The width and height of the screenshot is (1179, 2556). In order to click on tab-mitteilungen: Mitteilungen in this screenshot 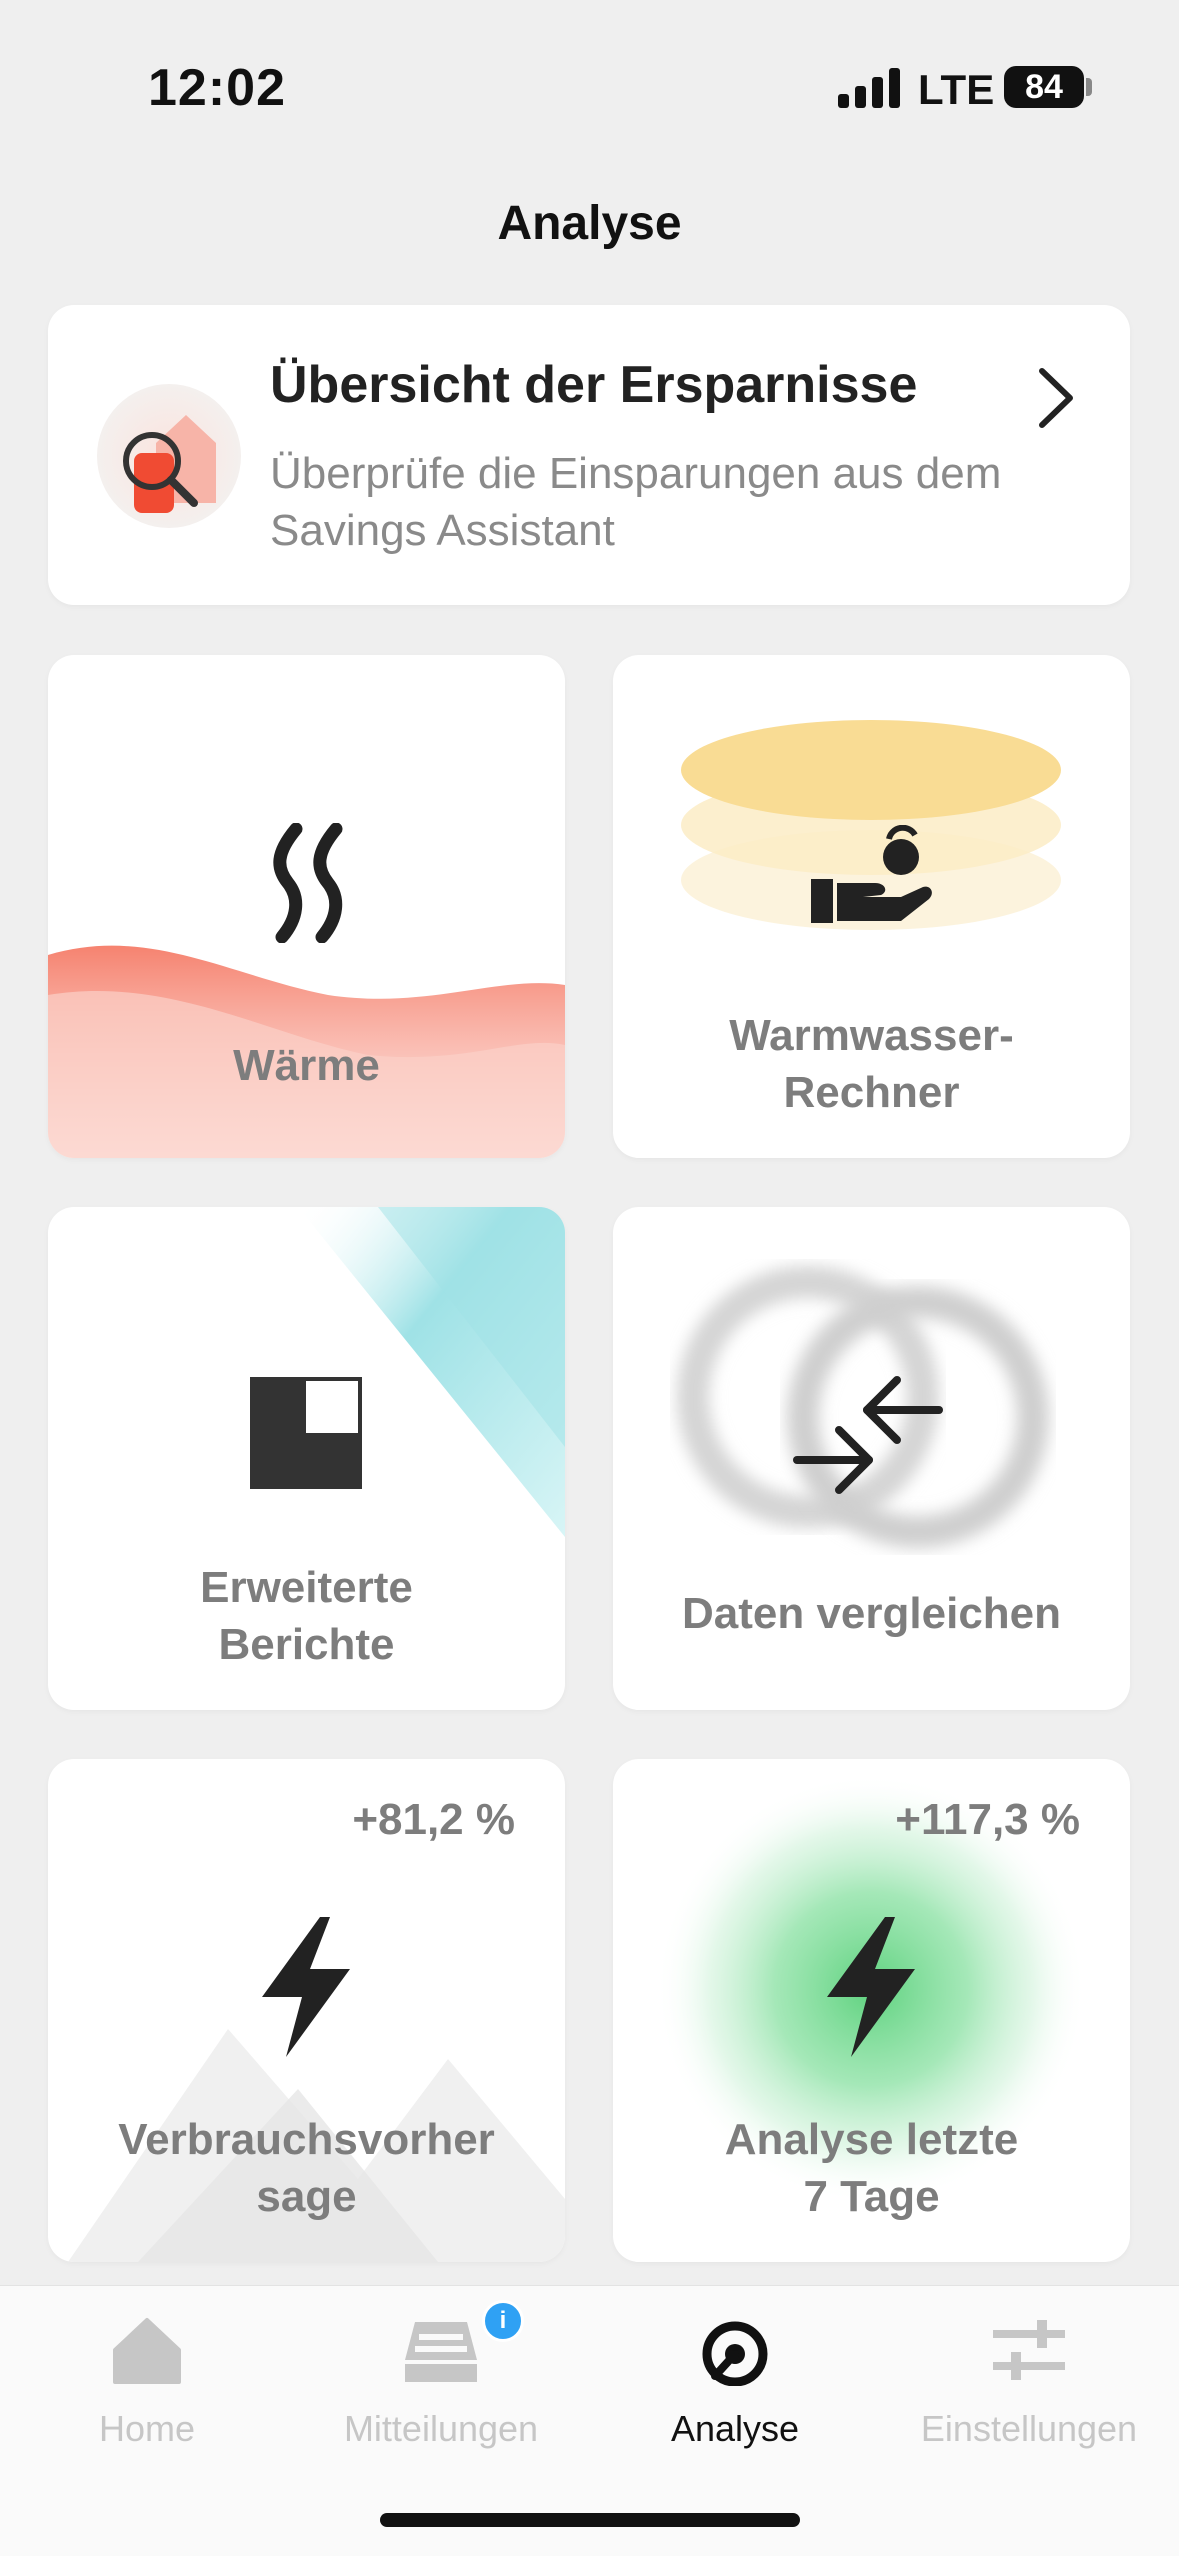, I will do `click(441, 2381)`.